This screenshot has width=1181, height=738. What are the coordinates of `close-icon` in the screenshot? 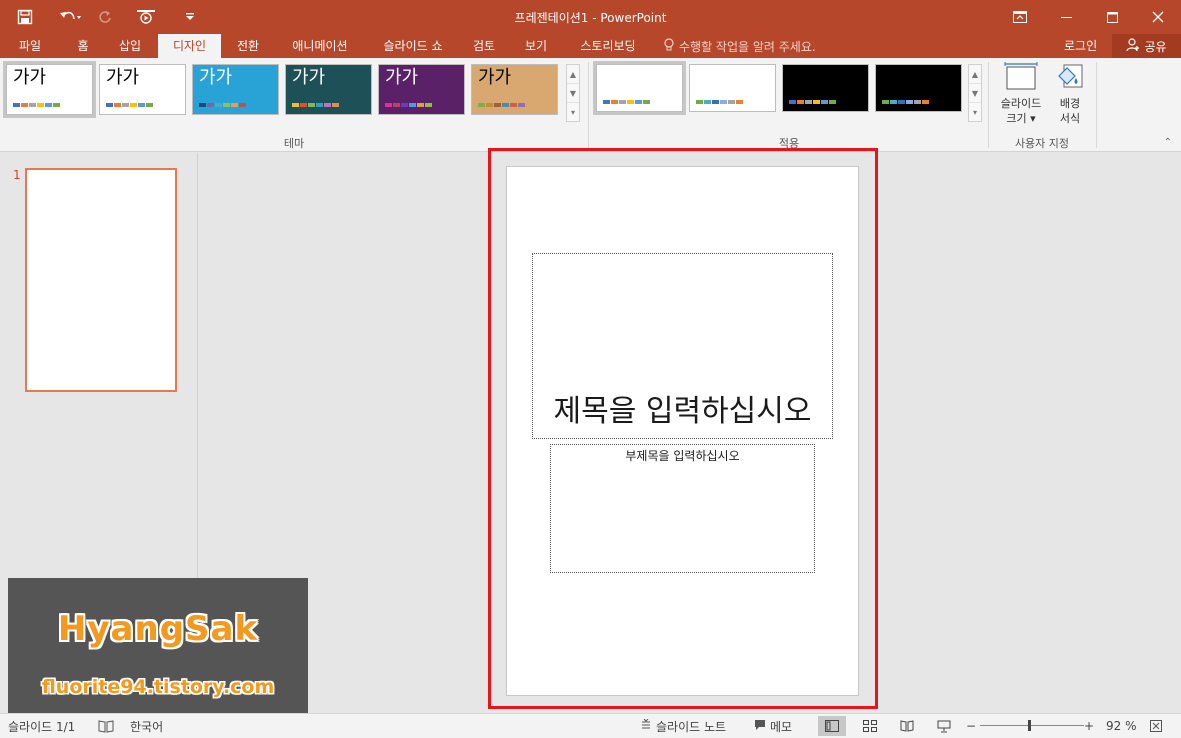 It's located at (1158, 17).